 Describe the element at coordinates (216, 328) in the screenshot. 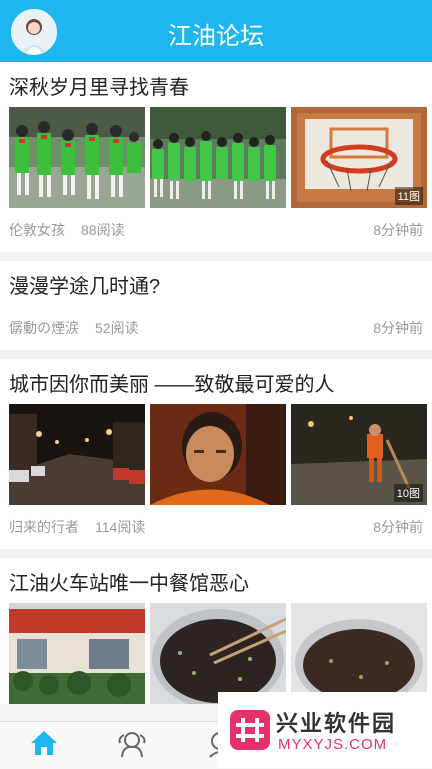

I see `post-meta: 僝動の煙涙 52阅读 8分钟前` at that location.